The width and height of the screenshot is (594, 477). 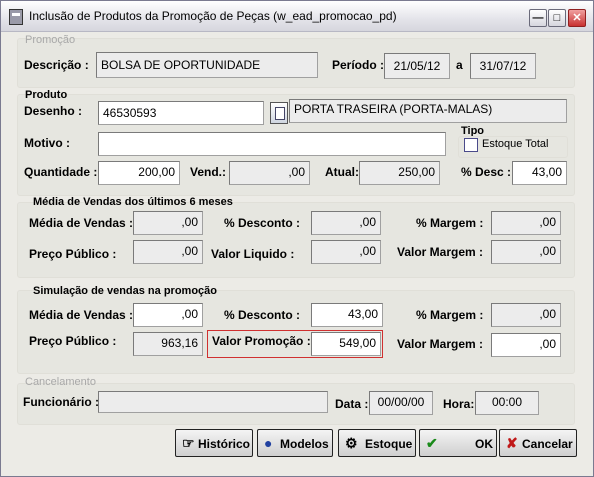 I want to click on periodo-end-field: 31/07/12, so click(x=503, y=66).